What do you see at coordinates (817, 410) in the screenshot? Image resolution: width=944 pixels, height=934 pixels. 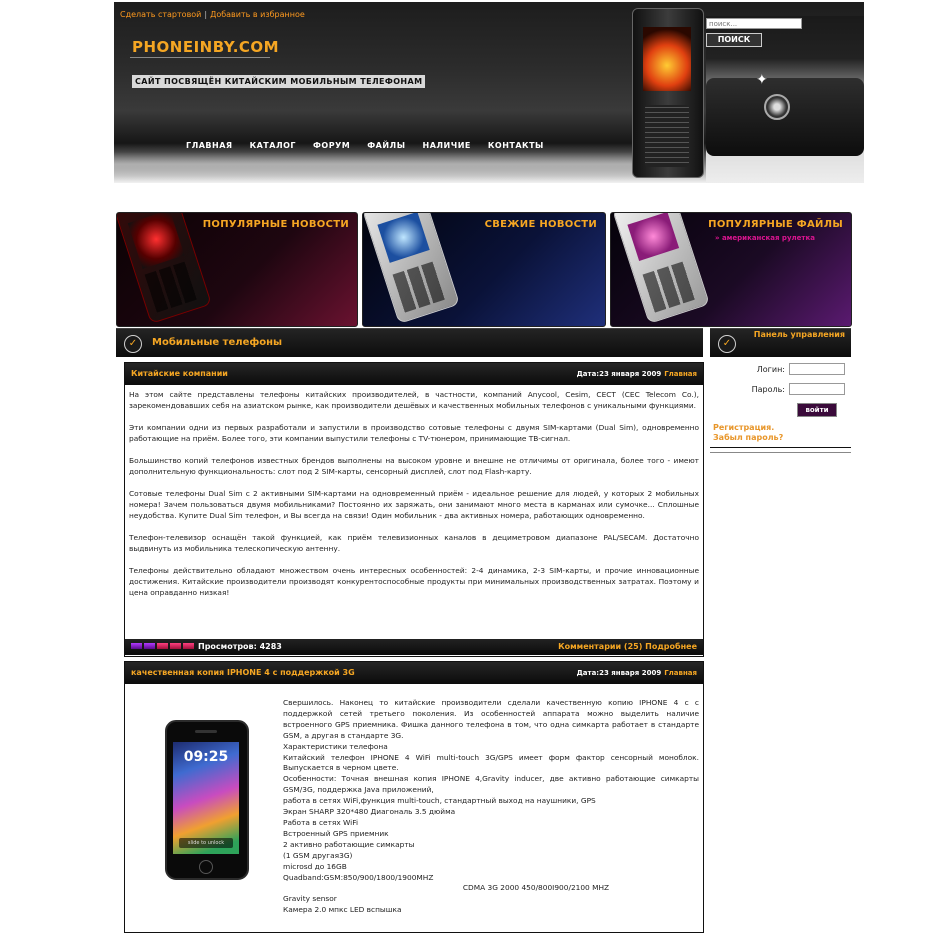 I see `login-button: войти` at bounding box center [817, 410].